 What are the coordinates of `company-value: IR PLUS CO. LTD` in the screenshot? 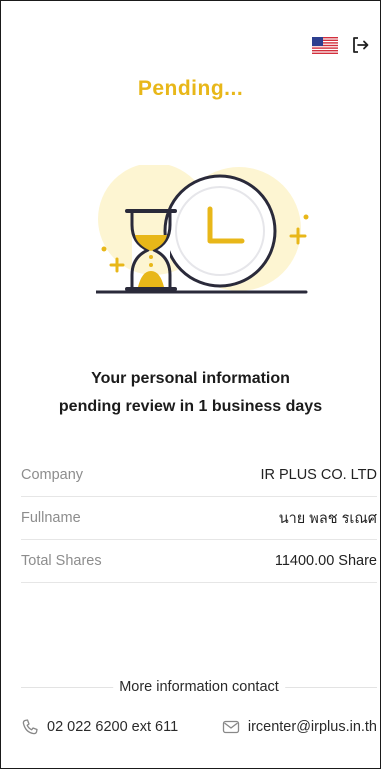 It's located at (318, 475).